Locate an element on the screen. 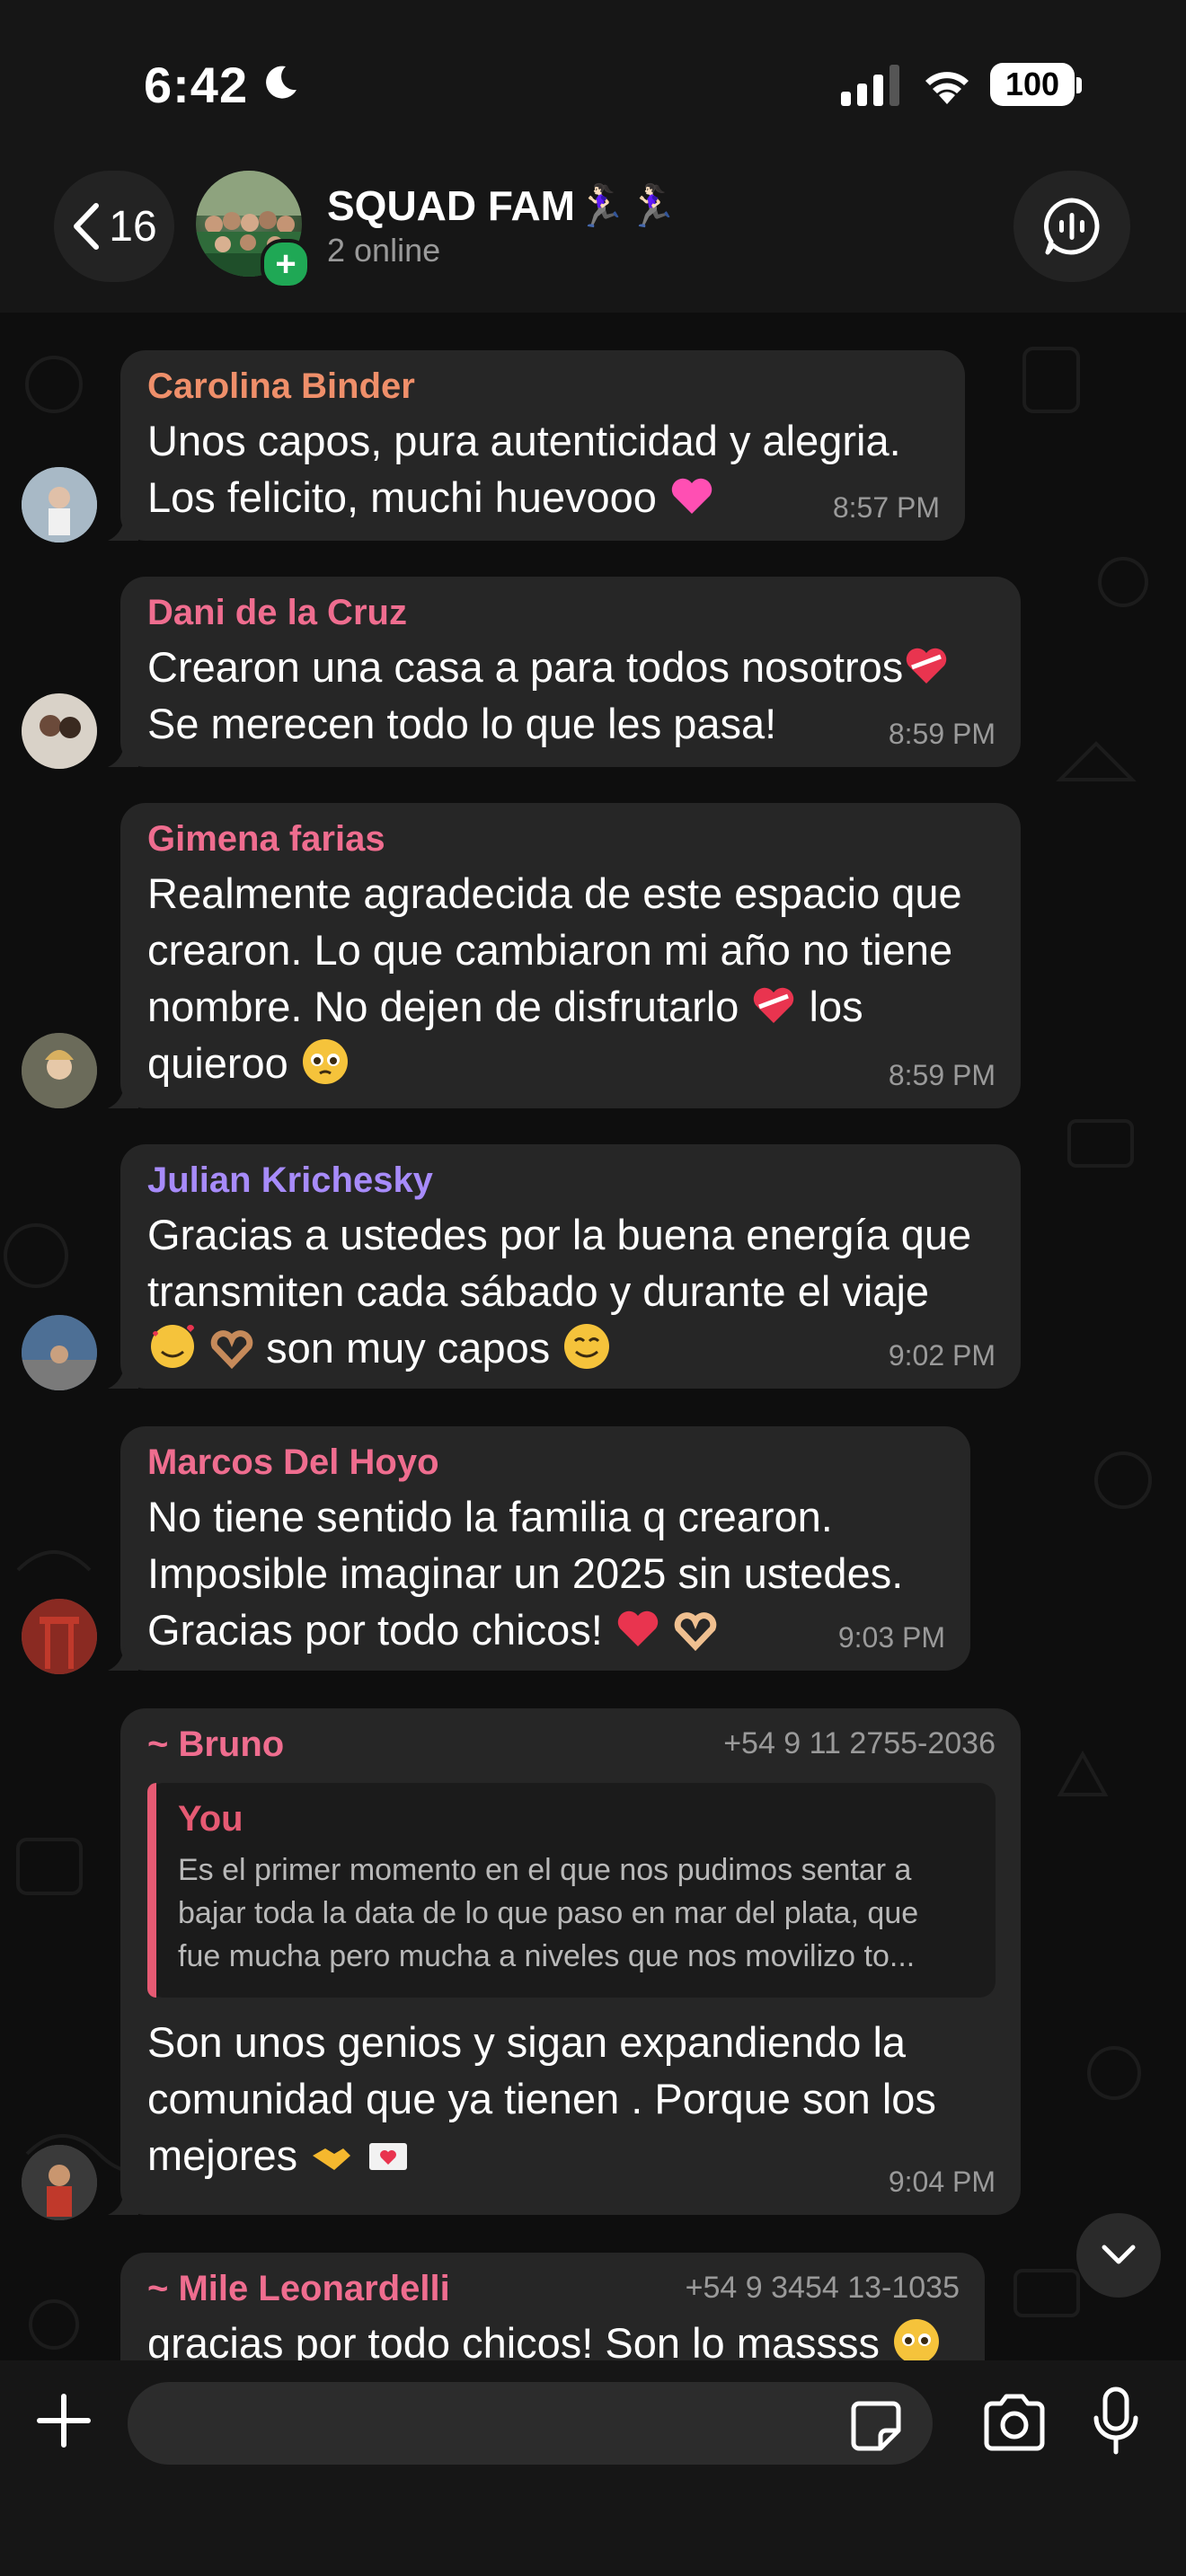 This screenshot has width=1186, height=2576. handshake-emoji is located at coordinates (332, 2159).